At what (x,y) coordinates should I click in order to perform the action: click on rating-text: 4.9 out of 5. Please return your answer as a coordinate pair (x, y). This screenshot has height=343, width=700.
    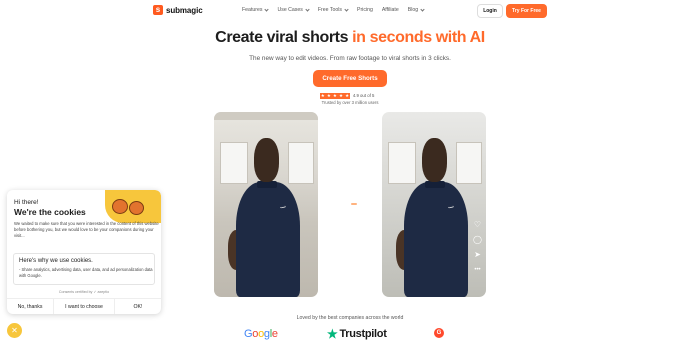
    Looking at the image, I should click on (363, 96).